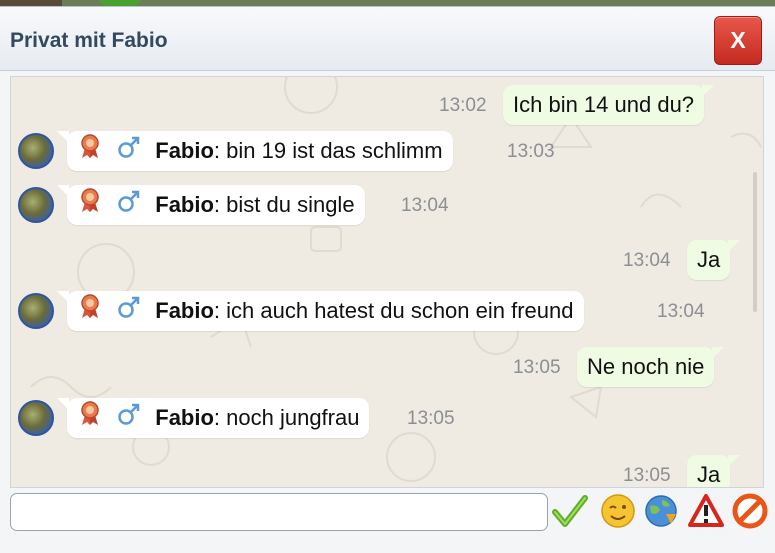 This screenshot has width=775, height=553. Describe the element at coordinates (387, 262) in the screenshot. I see `message-row: 13:04 Ja` at that location.